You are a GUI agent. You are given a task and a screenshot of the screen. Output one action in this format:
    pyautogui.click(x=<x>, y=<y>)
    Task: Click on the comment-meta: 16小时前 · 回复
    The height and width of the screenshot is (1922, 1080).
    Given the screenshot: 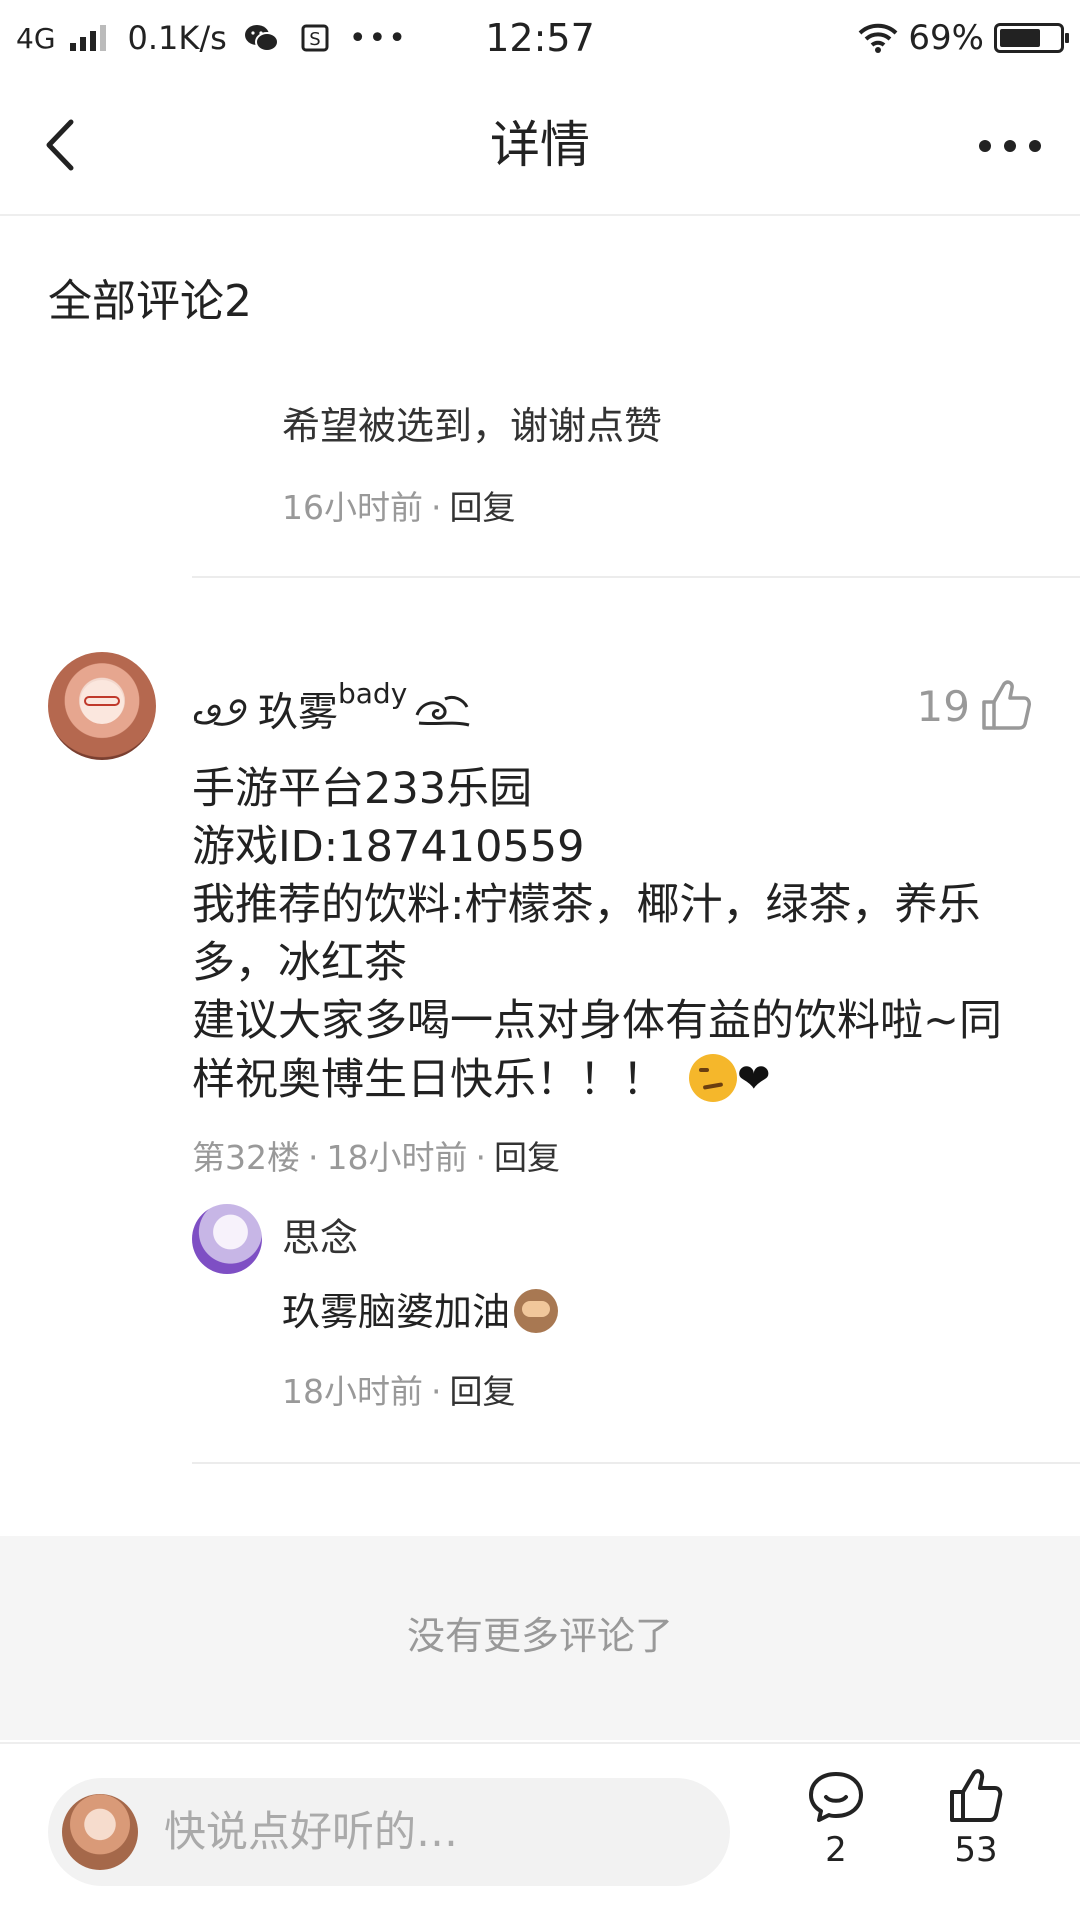 What is the action you would take?
    pyautogui.click(x=399, y=508)
    